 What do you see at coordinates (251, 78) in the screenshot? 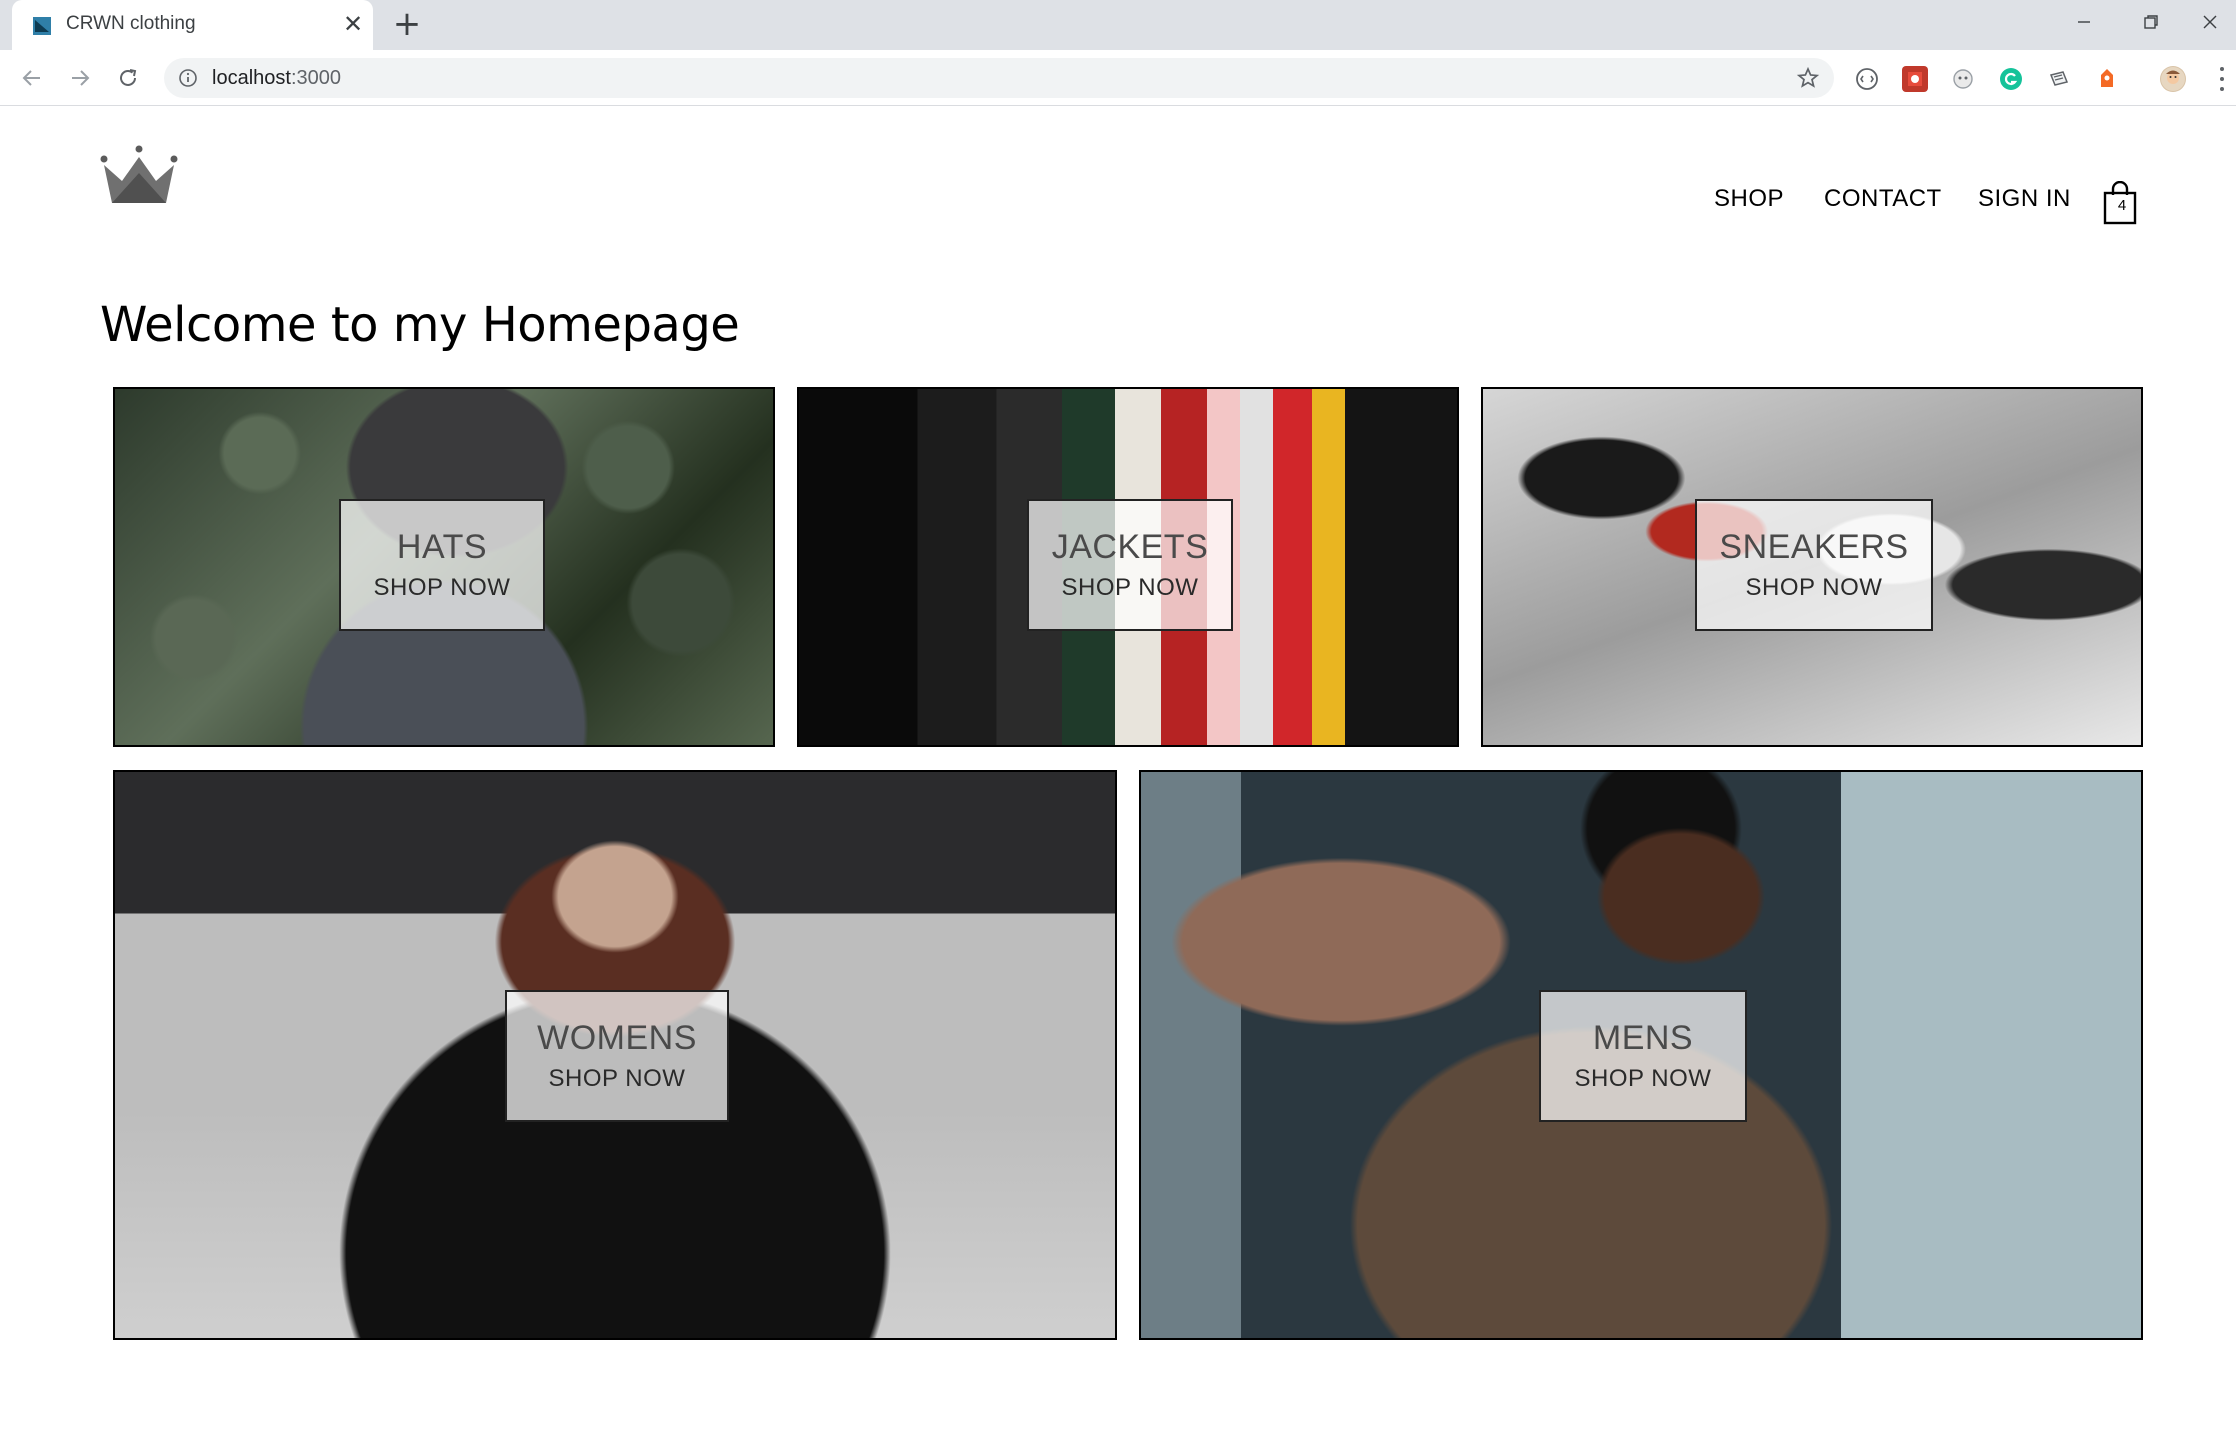
I see `url-host: localhost` at bounding box center [251, 78].